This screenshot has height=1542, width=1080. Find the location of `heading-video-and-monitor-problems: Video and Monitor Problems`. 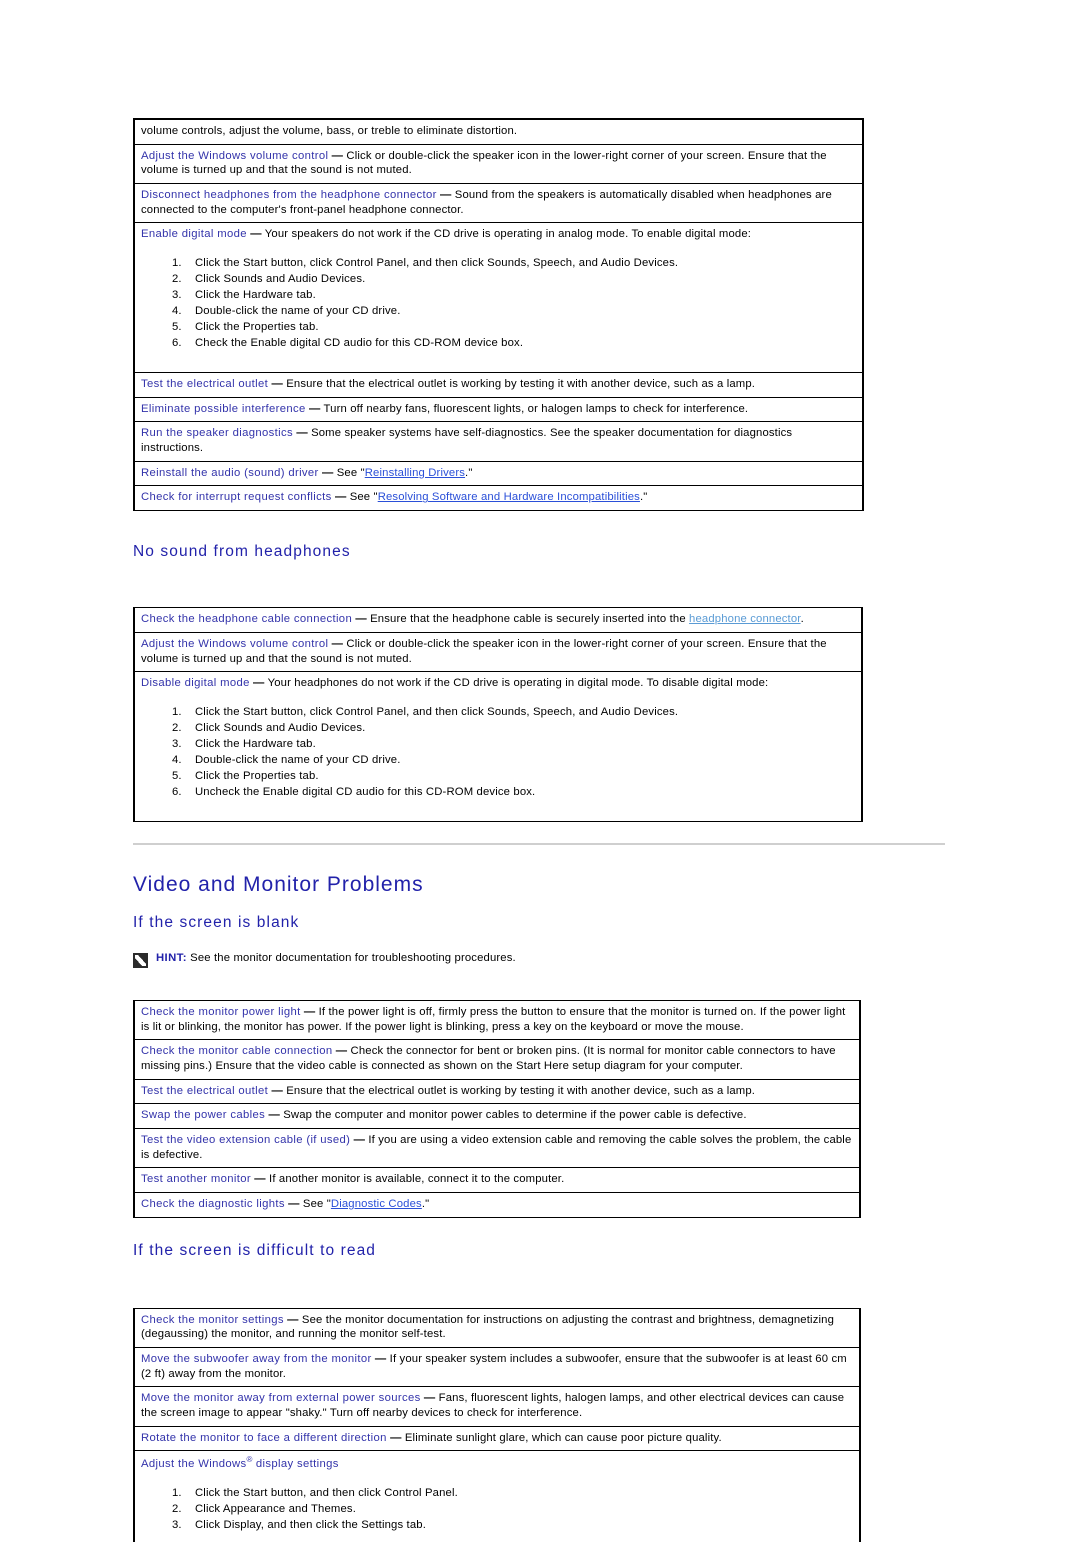

heading-video-and-monitor-problems: Video and Monitor Problems is located at coordinates (278, 884).